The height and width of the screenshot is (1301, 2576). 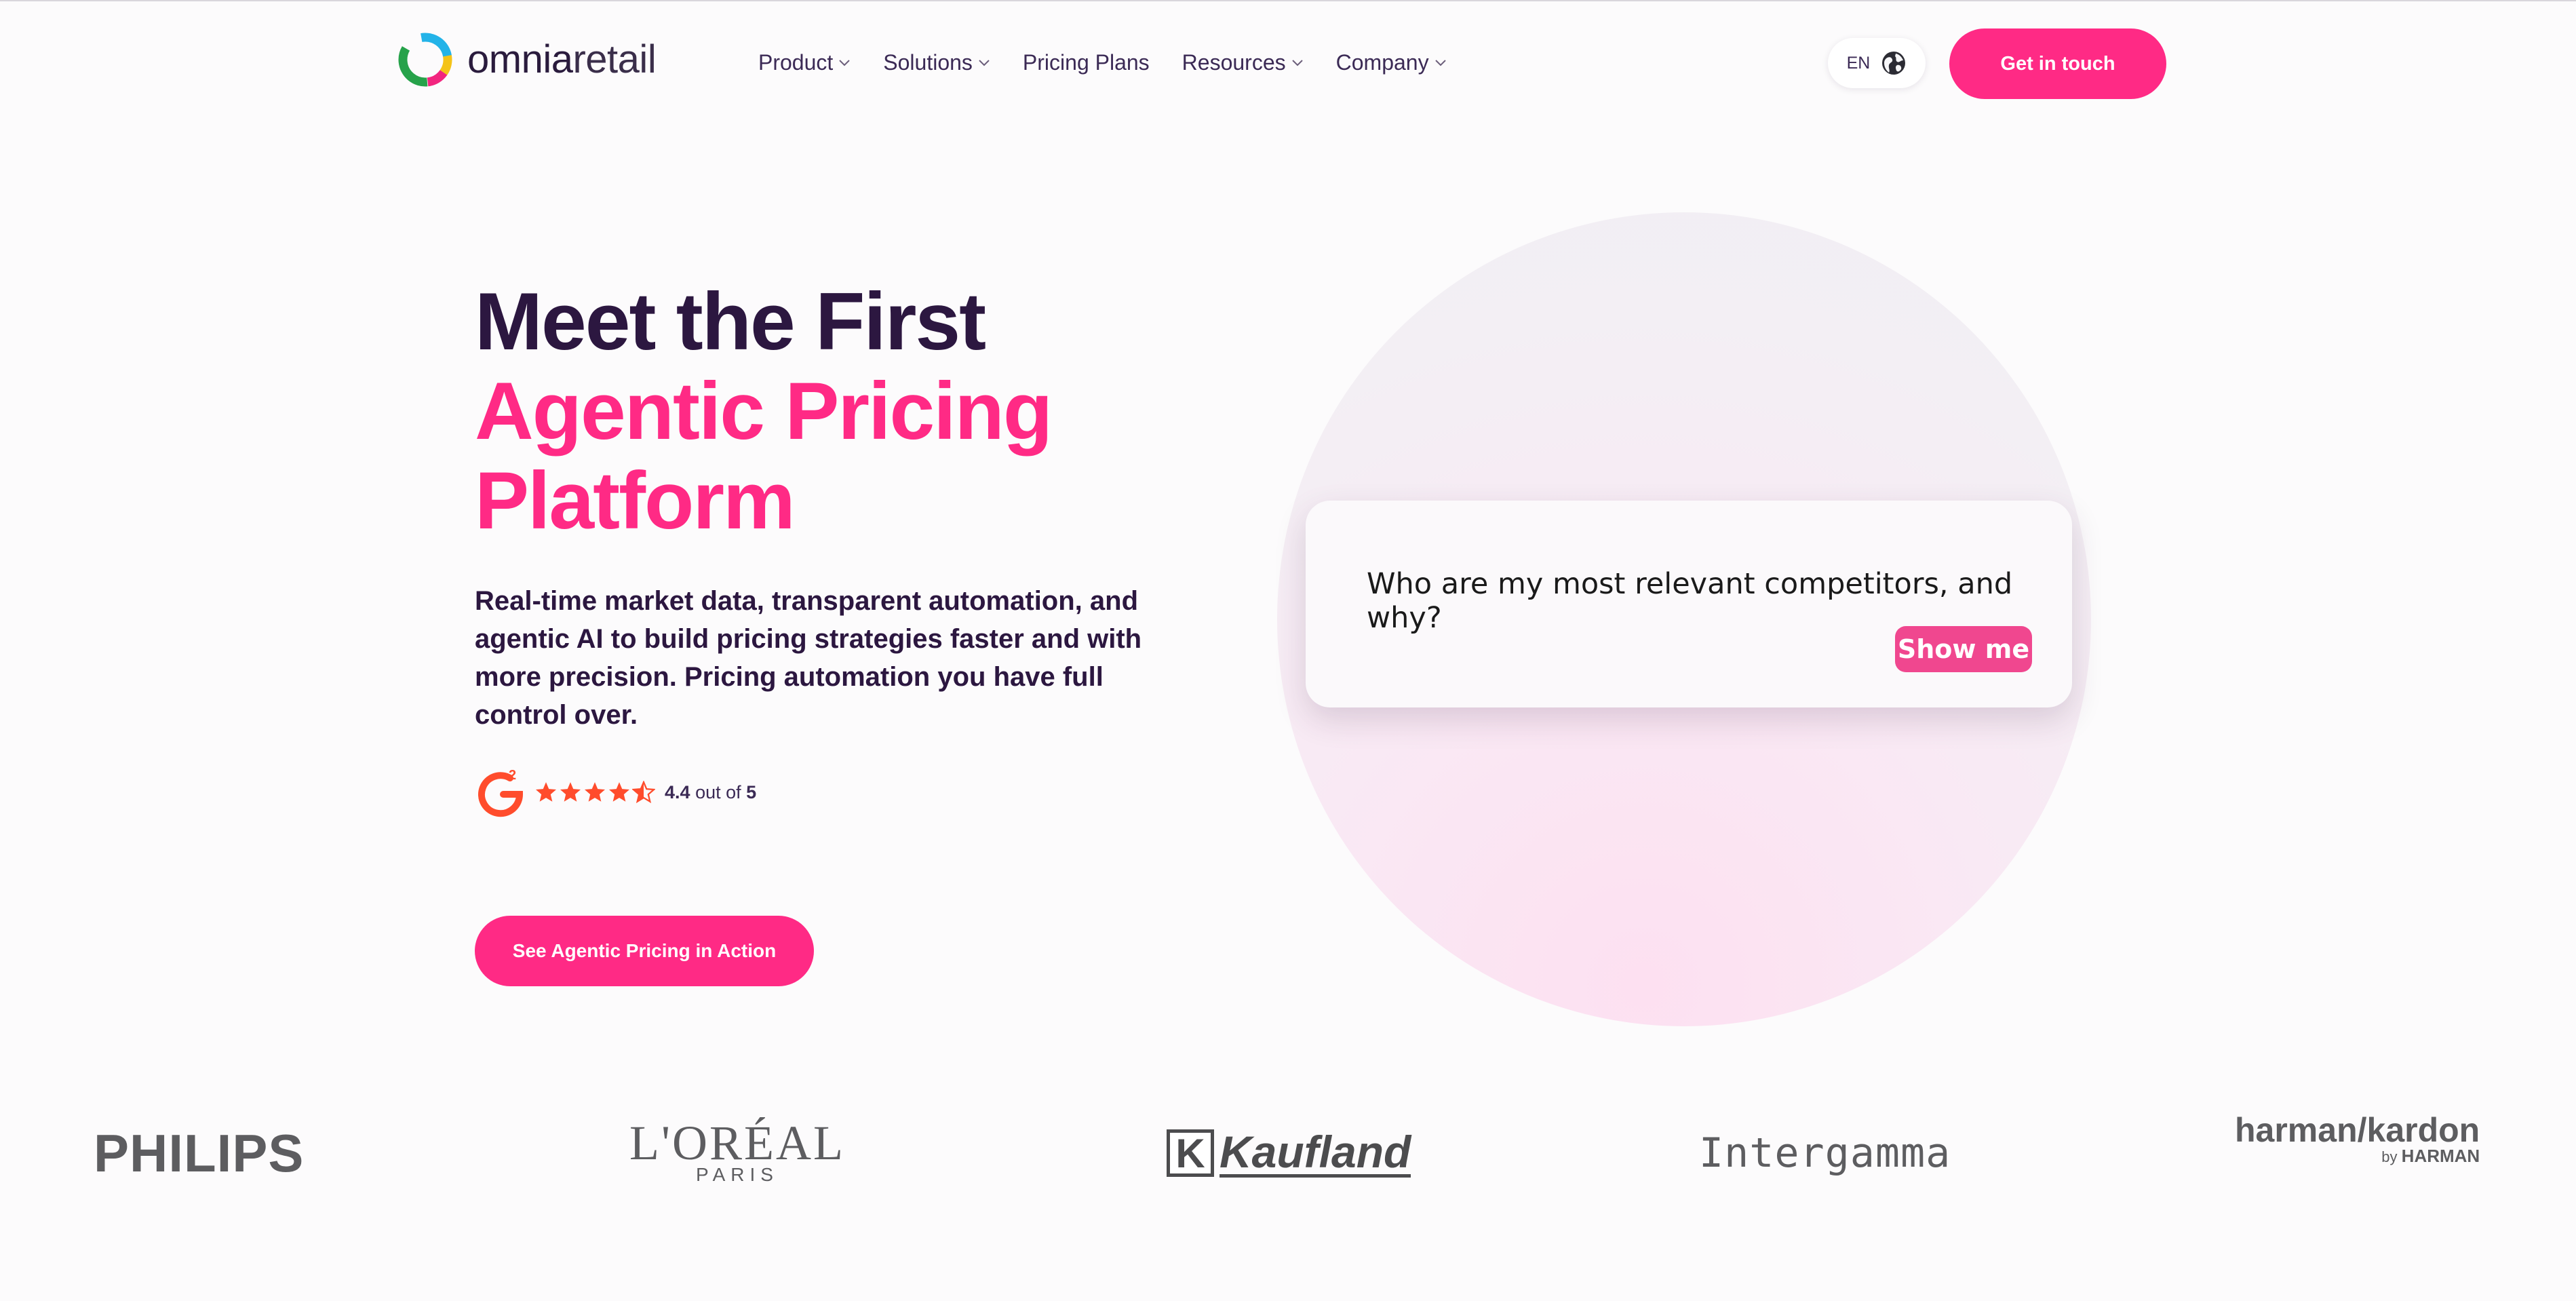 I want to click on g2-rating: 2 4.4 out of 5, so click(x=615, y=792).